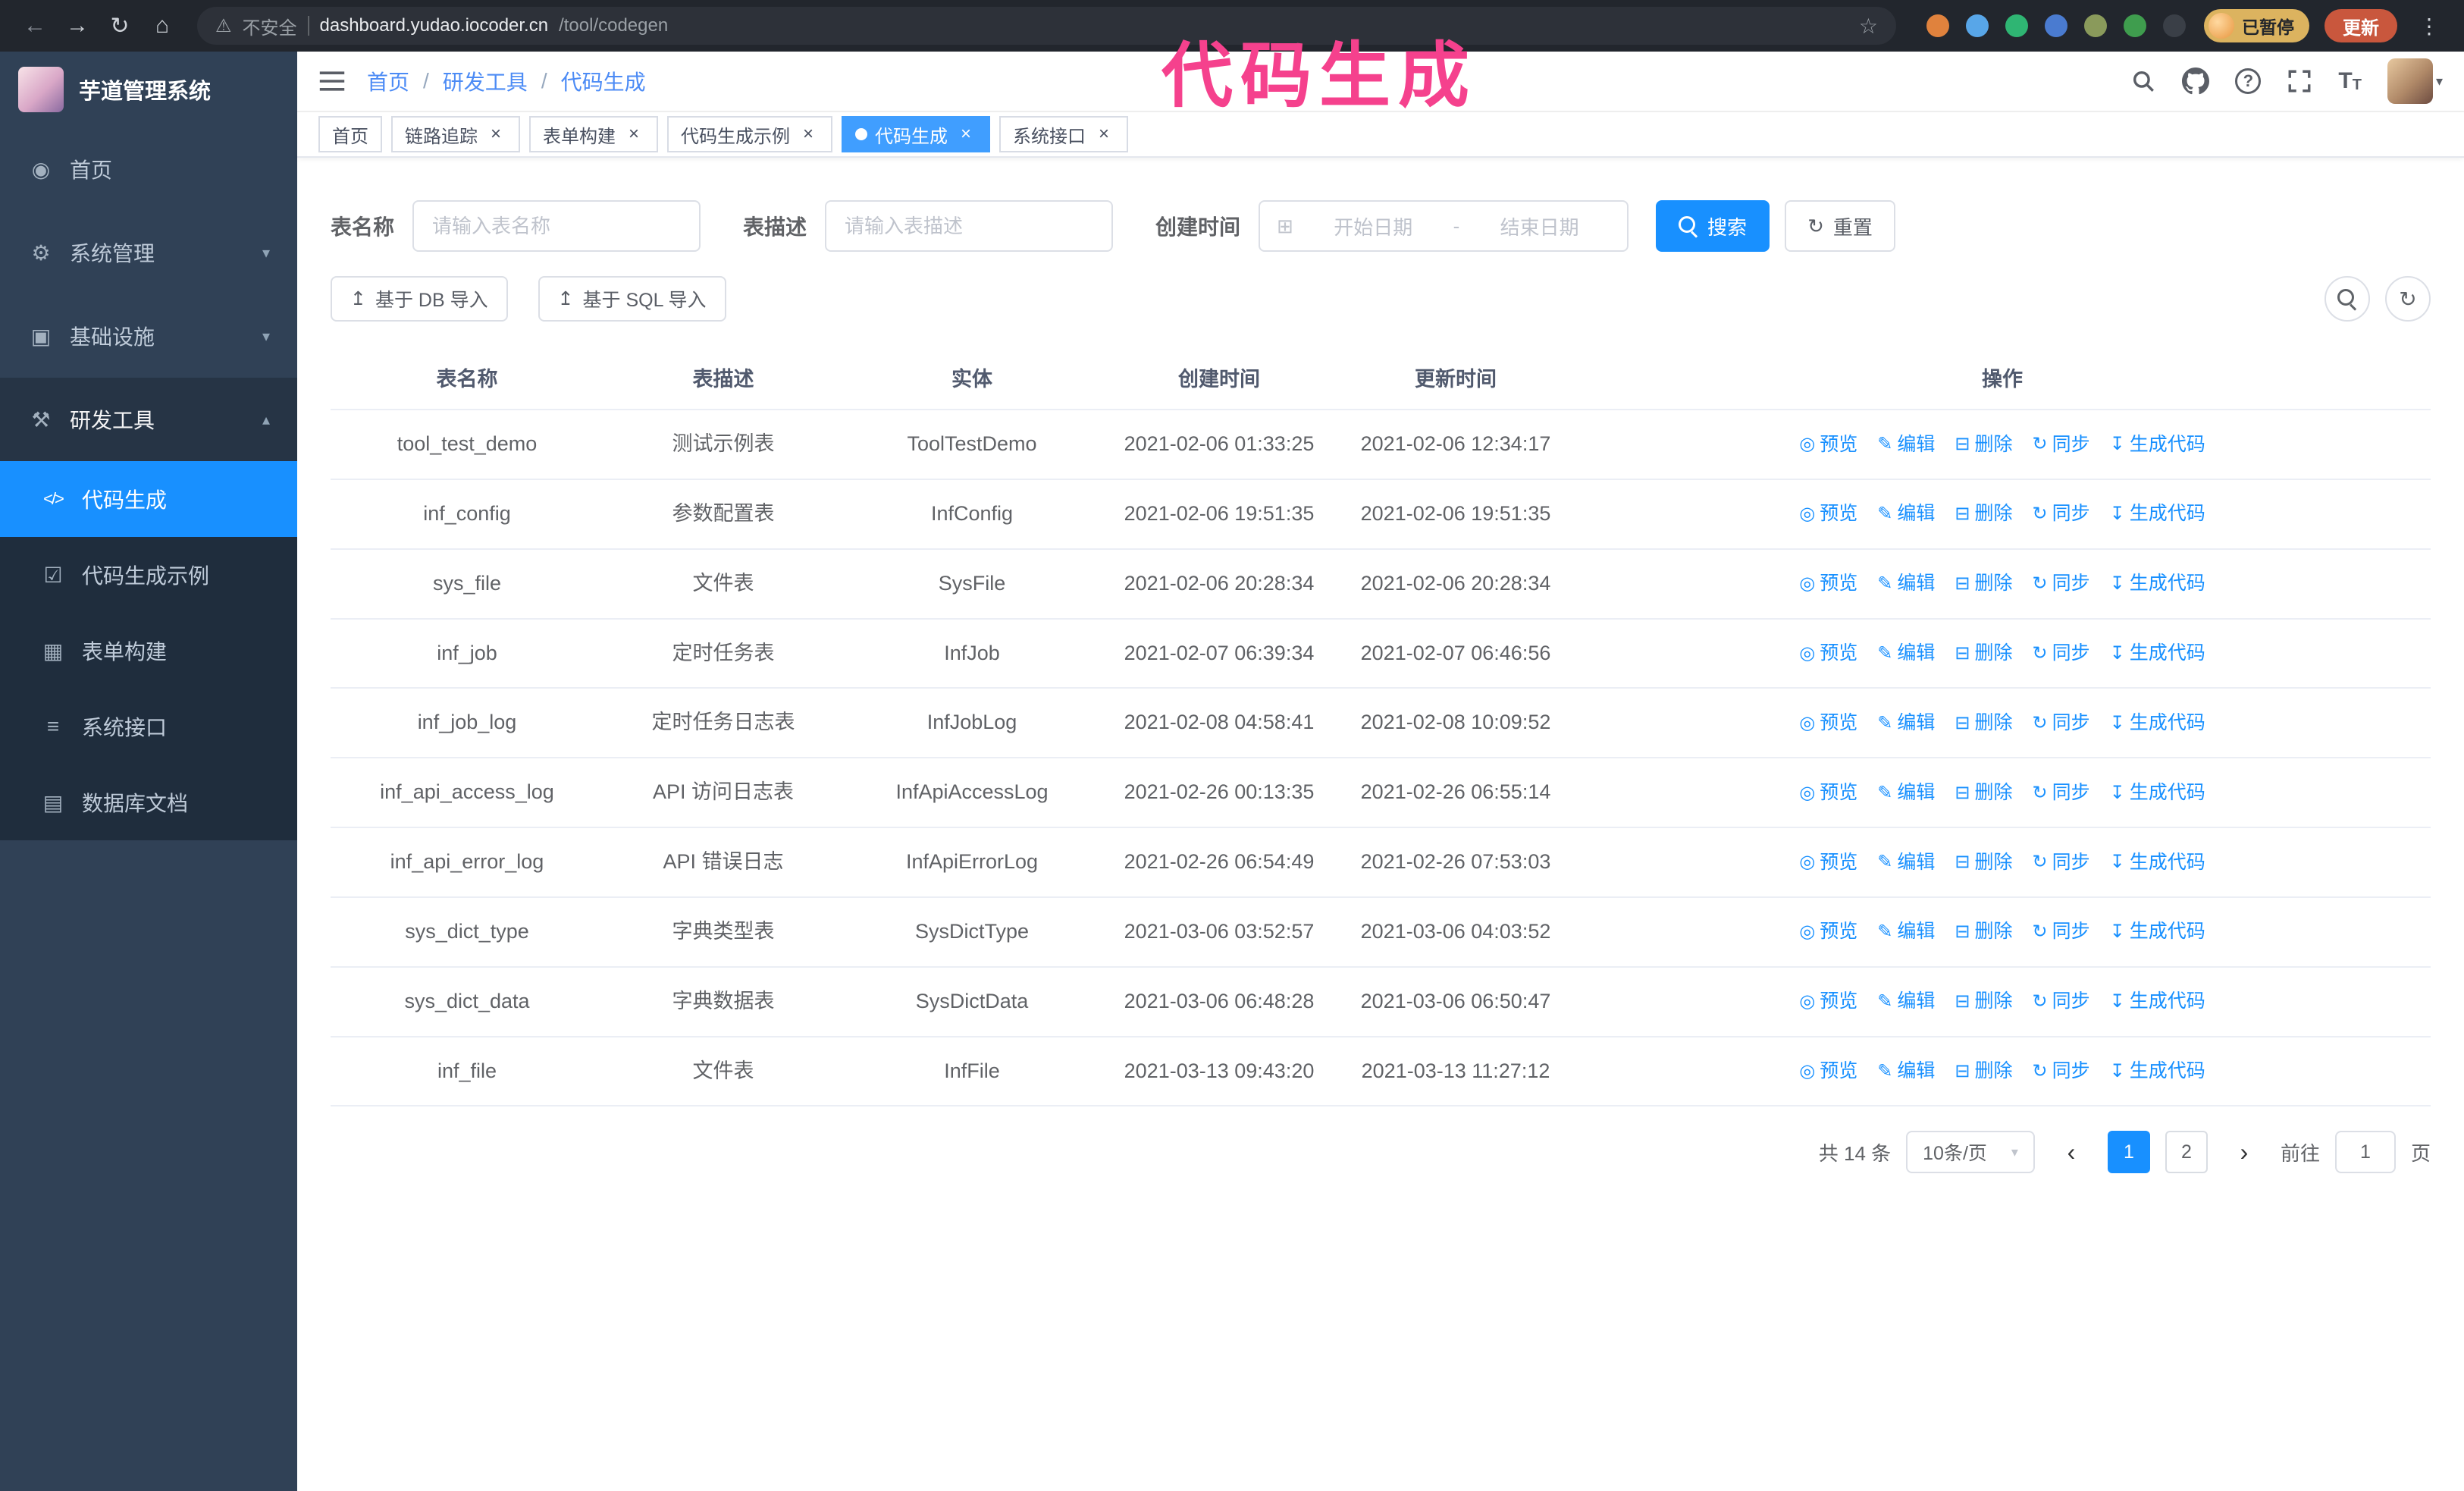  I want to click on breadcrumb-home: 首页, so click(388, 81).